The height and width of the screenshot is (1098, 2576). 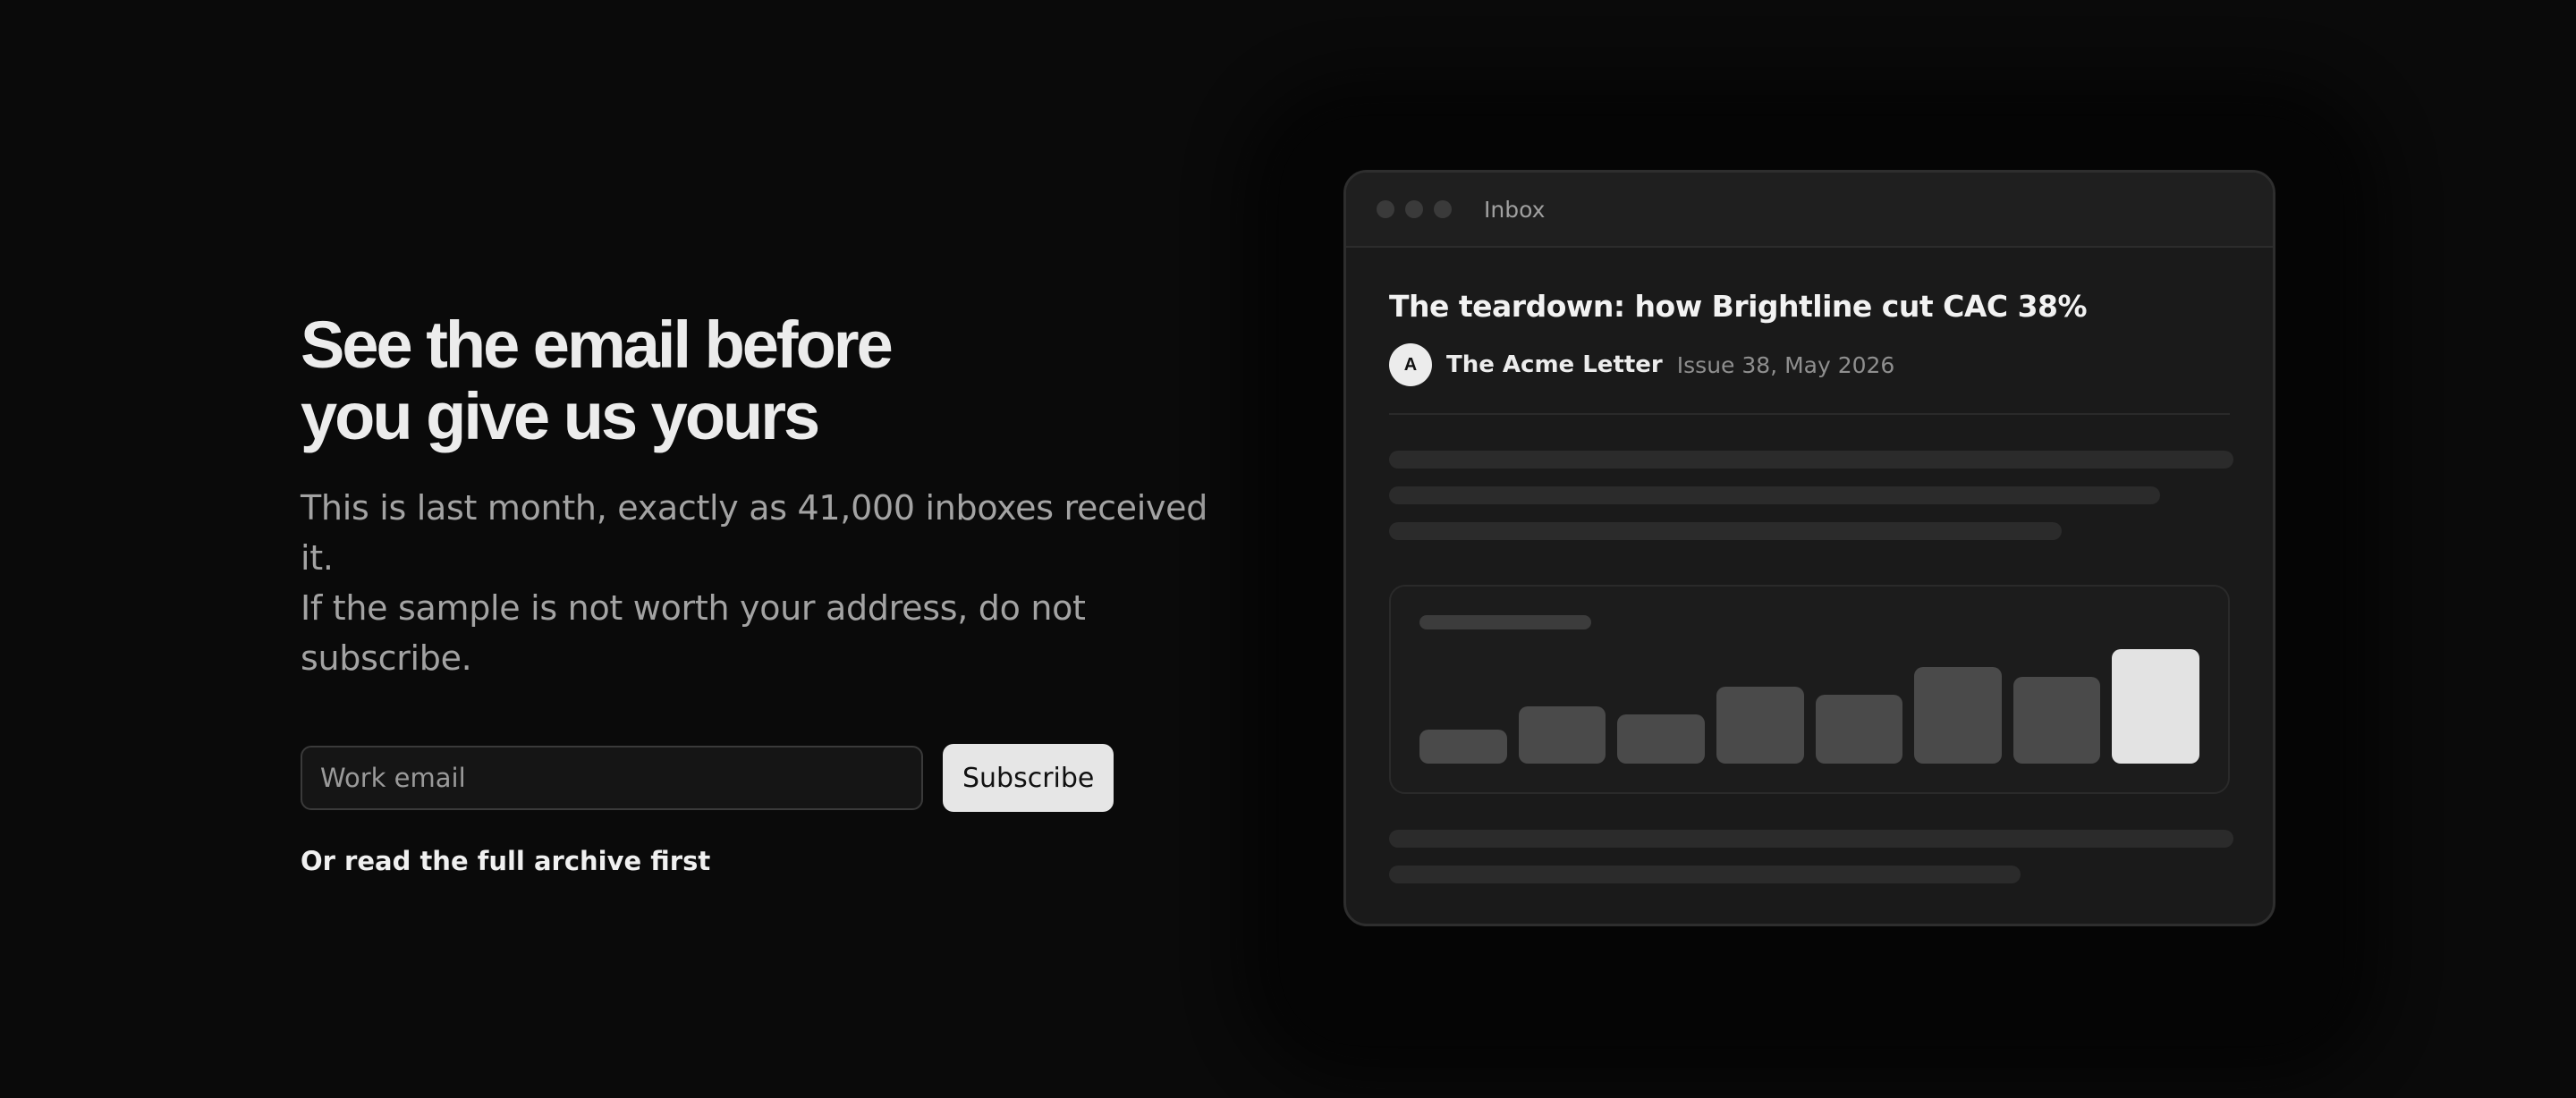 What do you see at coordinates (1809, 414) in the screenshot?
I see `divider` at bounding box center [1809, 414].